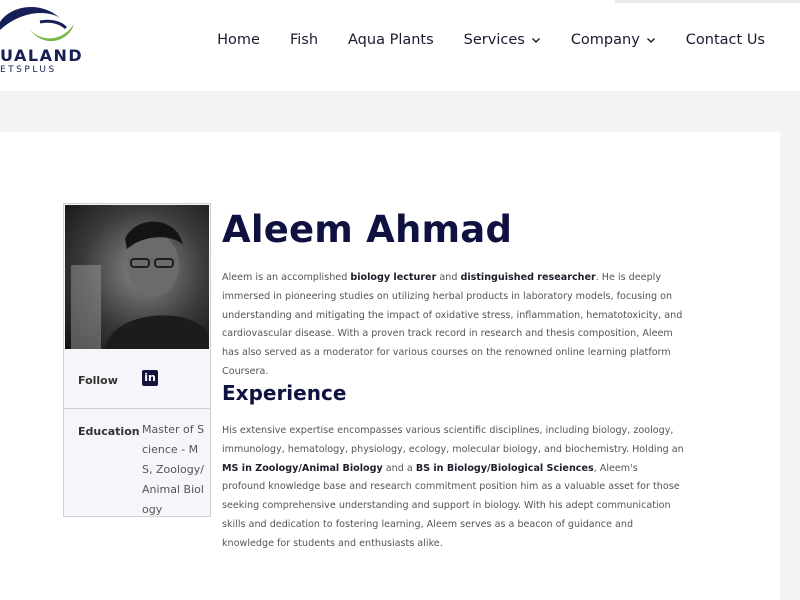 This screenshot has height=600, width=800. Describe the element at coordinates (137, 379) in the screenshot. I see `follow-row: Follow in` at that location.